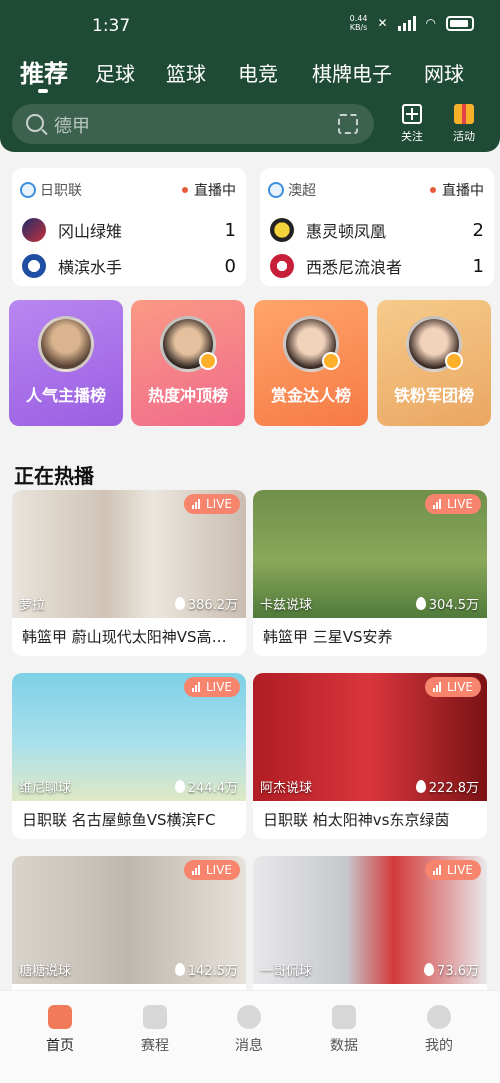 The height and width of the screenshot is (1083, 500). I want to click on rank-card-hot-top: 热度冲顶榜, so click(188, 363).